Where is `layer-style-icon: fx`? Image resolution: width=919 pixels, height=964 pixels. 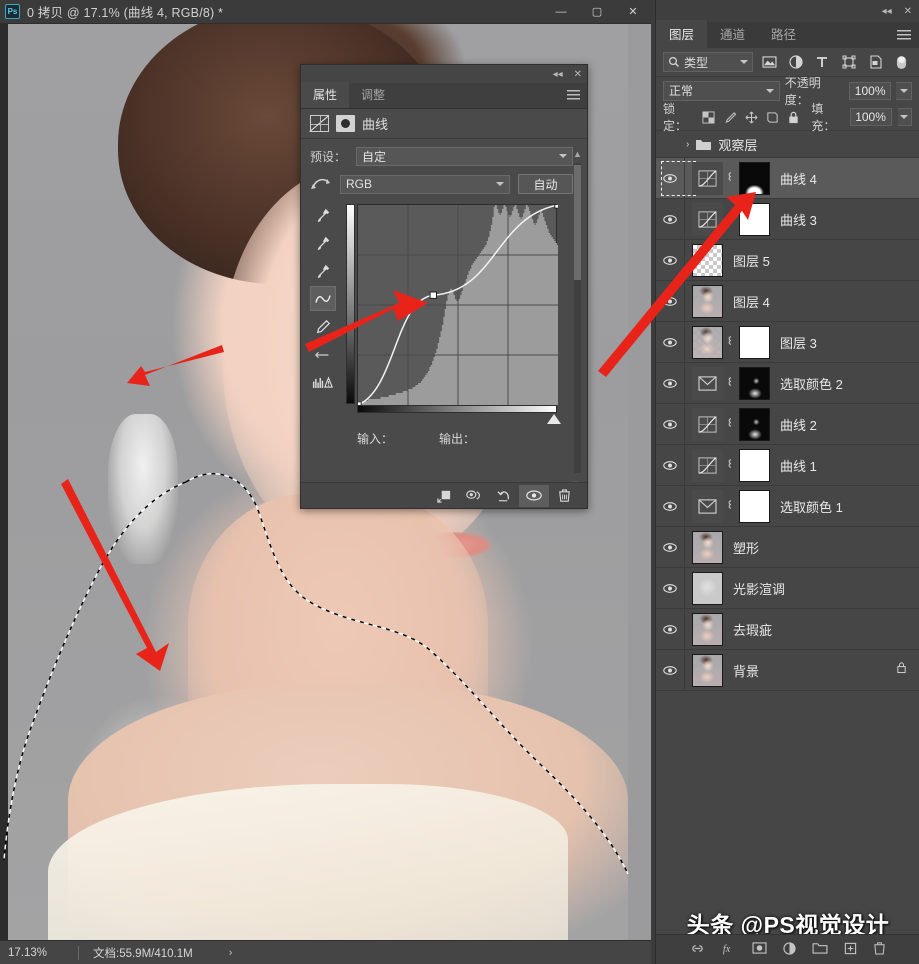 layer-style-icon: fx is located at coordinates (728, 950).